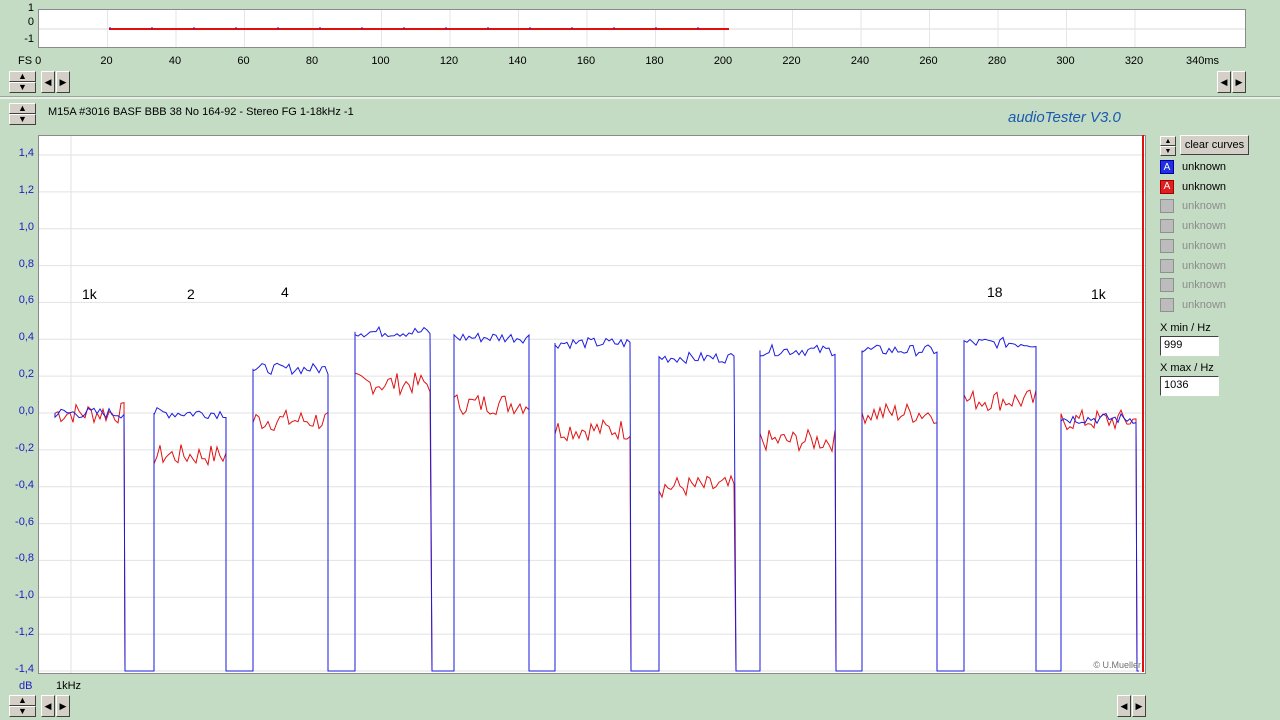 This screenshot has width=1280, height=720. What do you see at coordinates (26, 411) in the screenshot?
I see `main-y-tick: 0,0` at bounding box center [26, 411].